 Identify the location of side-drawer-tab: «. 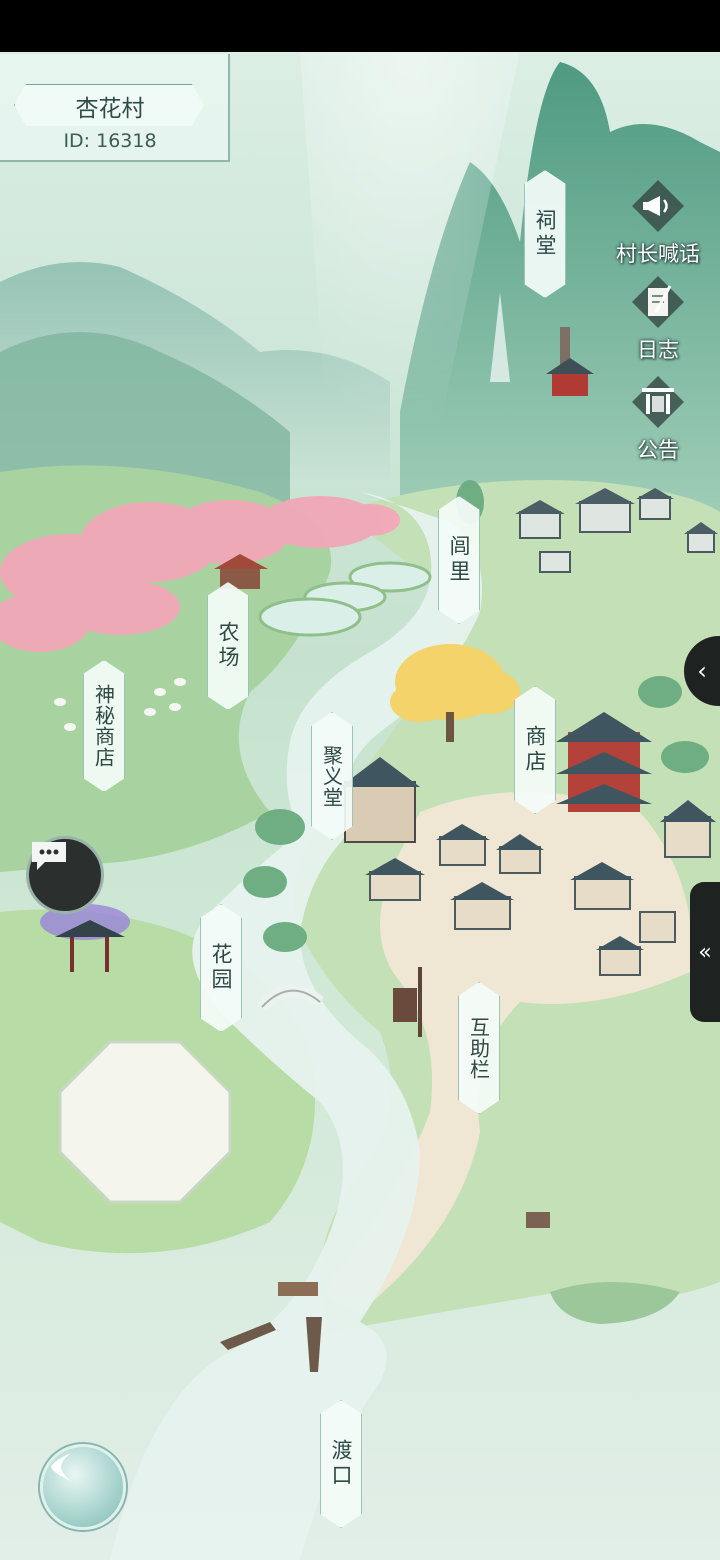
(705, 952).